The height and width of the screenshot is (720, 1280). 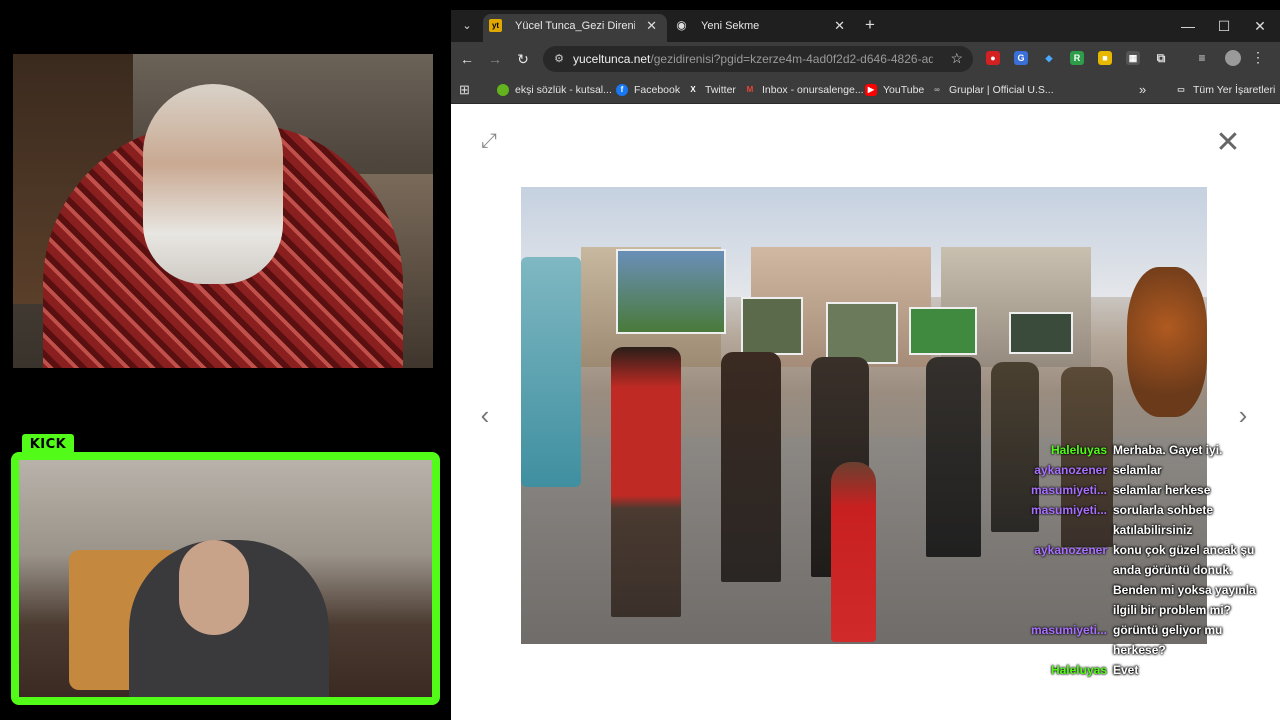 I want to click on host-face, so click(x=213, y=184).